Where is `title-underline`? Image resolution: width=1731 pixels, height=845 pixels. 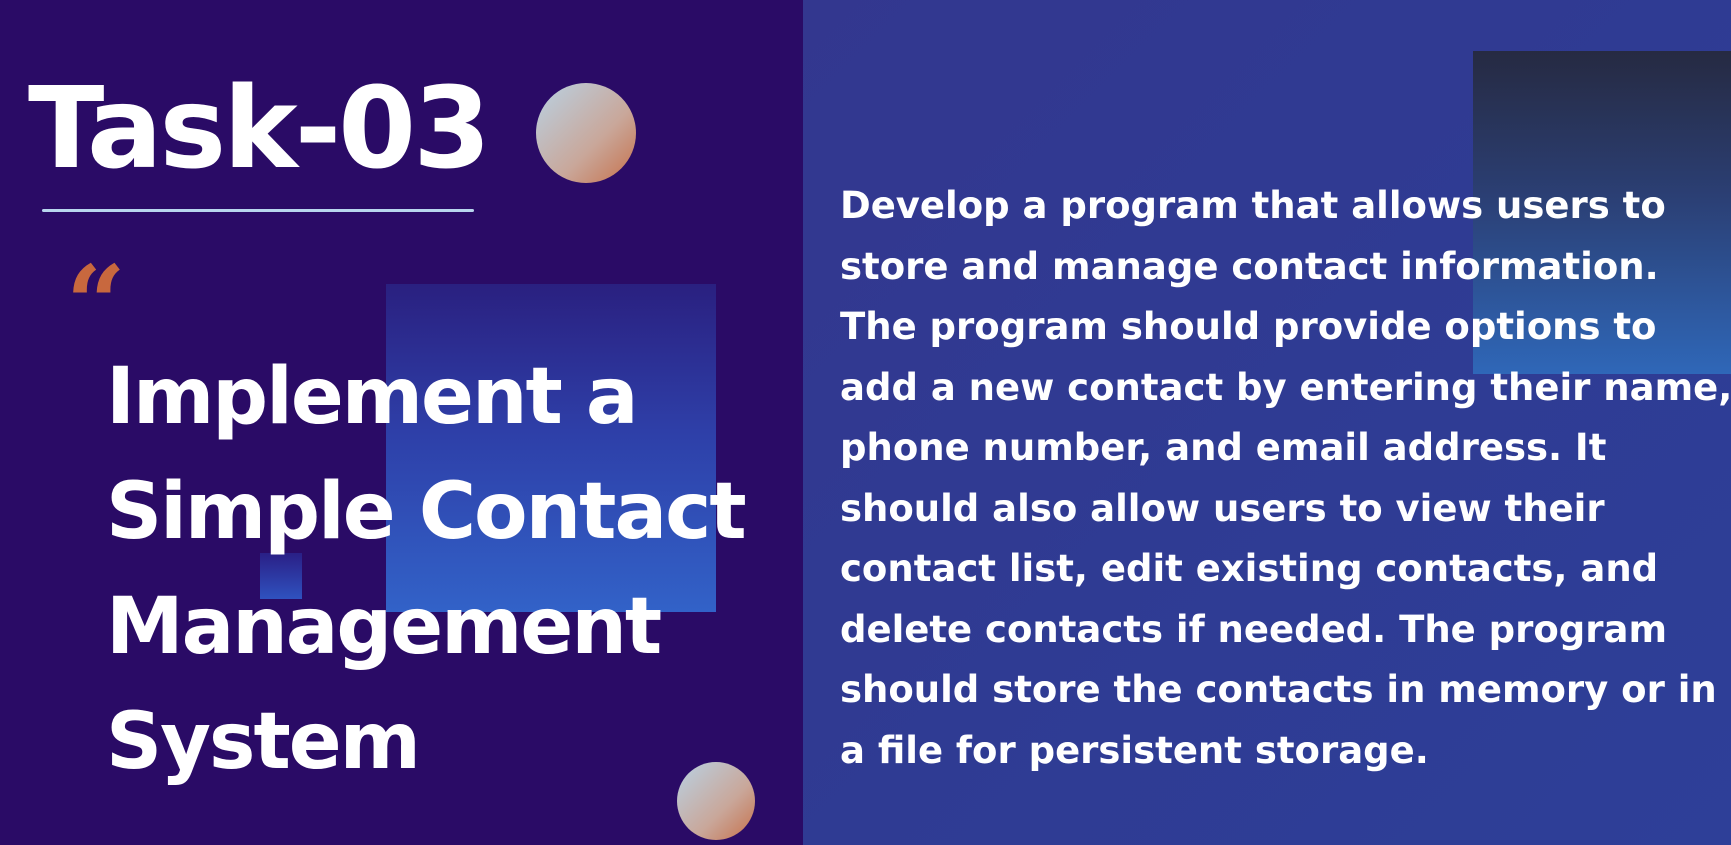
title-underline is located at coordinates (258, 210).